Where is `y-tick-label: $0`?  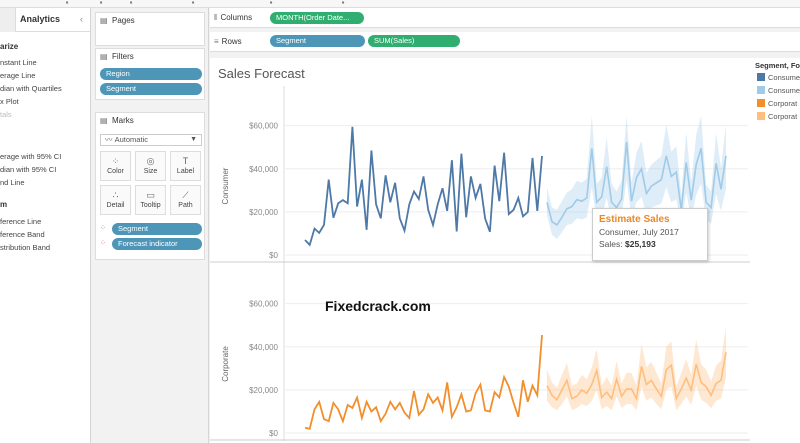 y-tick-label: $0 is located at coordinates (273, 433).